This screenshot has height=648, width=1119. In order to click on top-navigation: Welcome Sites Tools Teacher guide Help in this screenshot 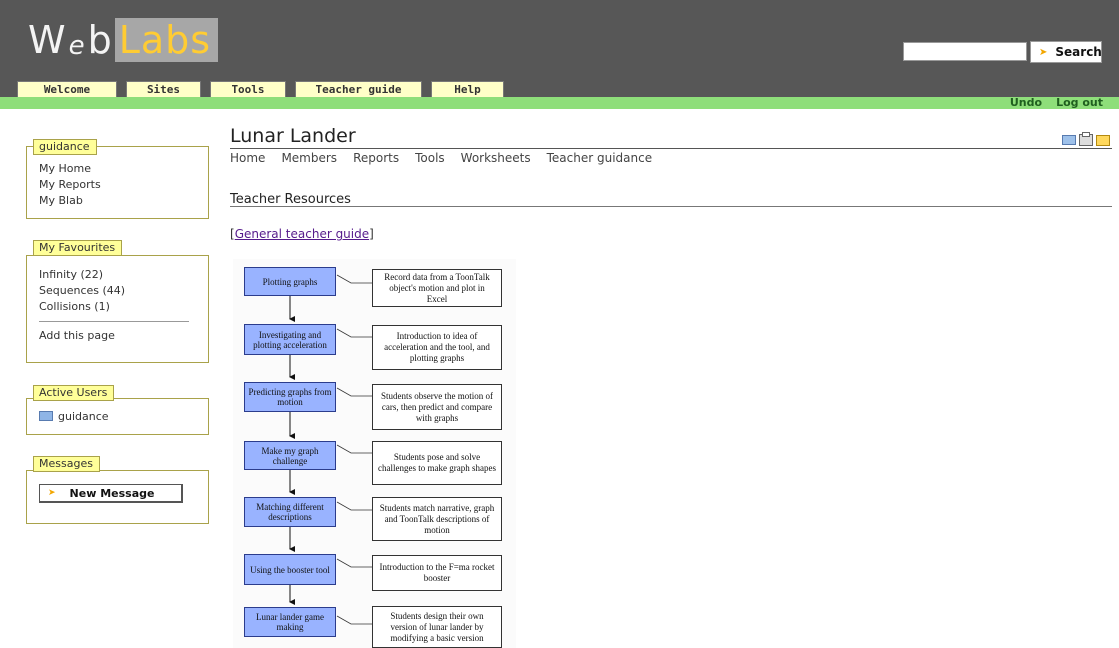, I will do `click(265, 89)`.